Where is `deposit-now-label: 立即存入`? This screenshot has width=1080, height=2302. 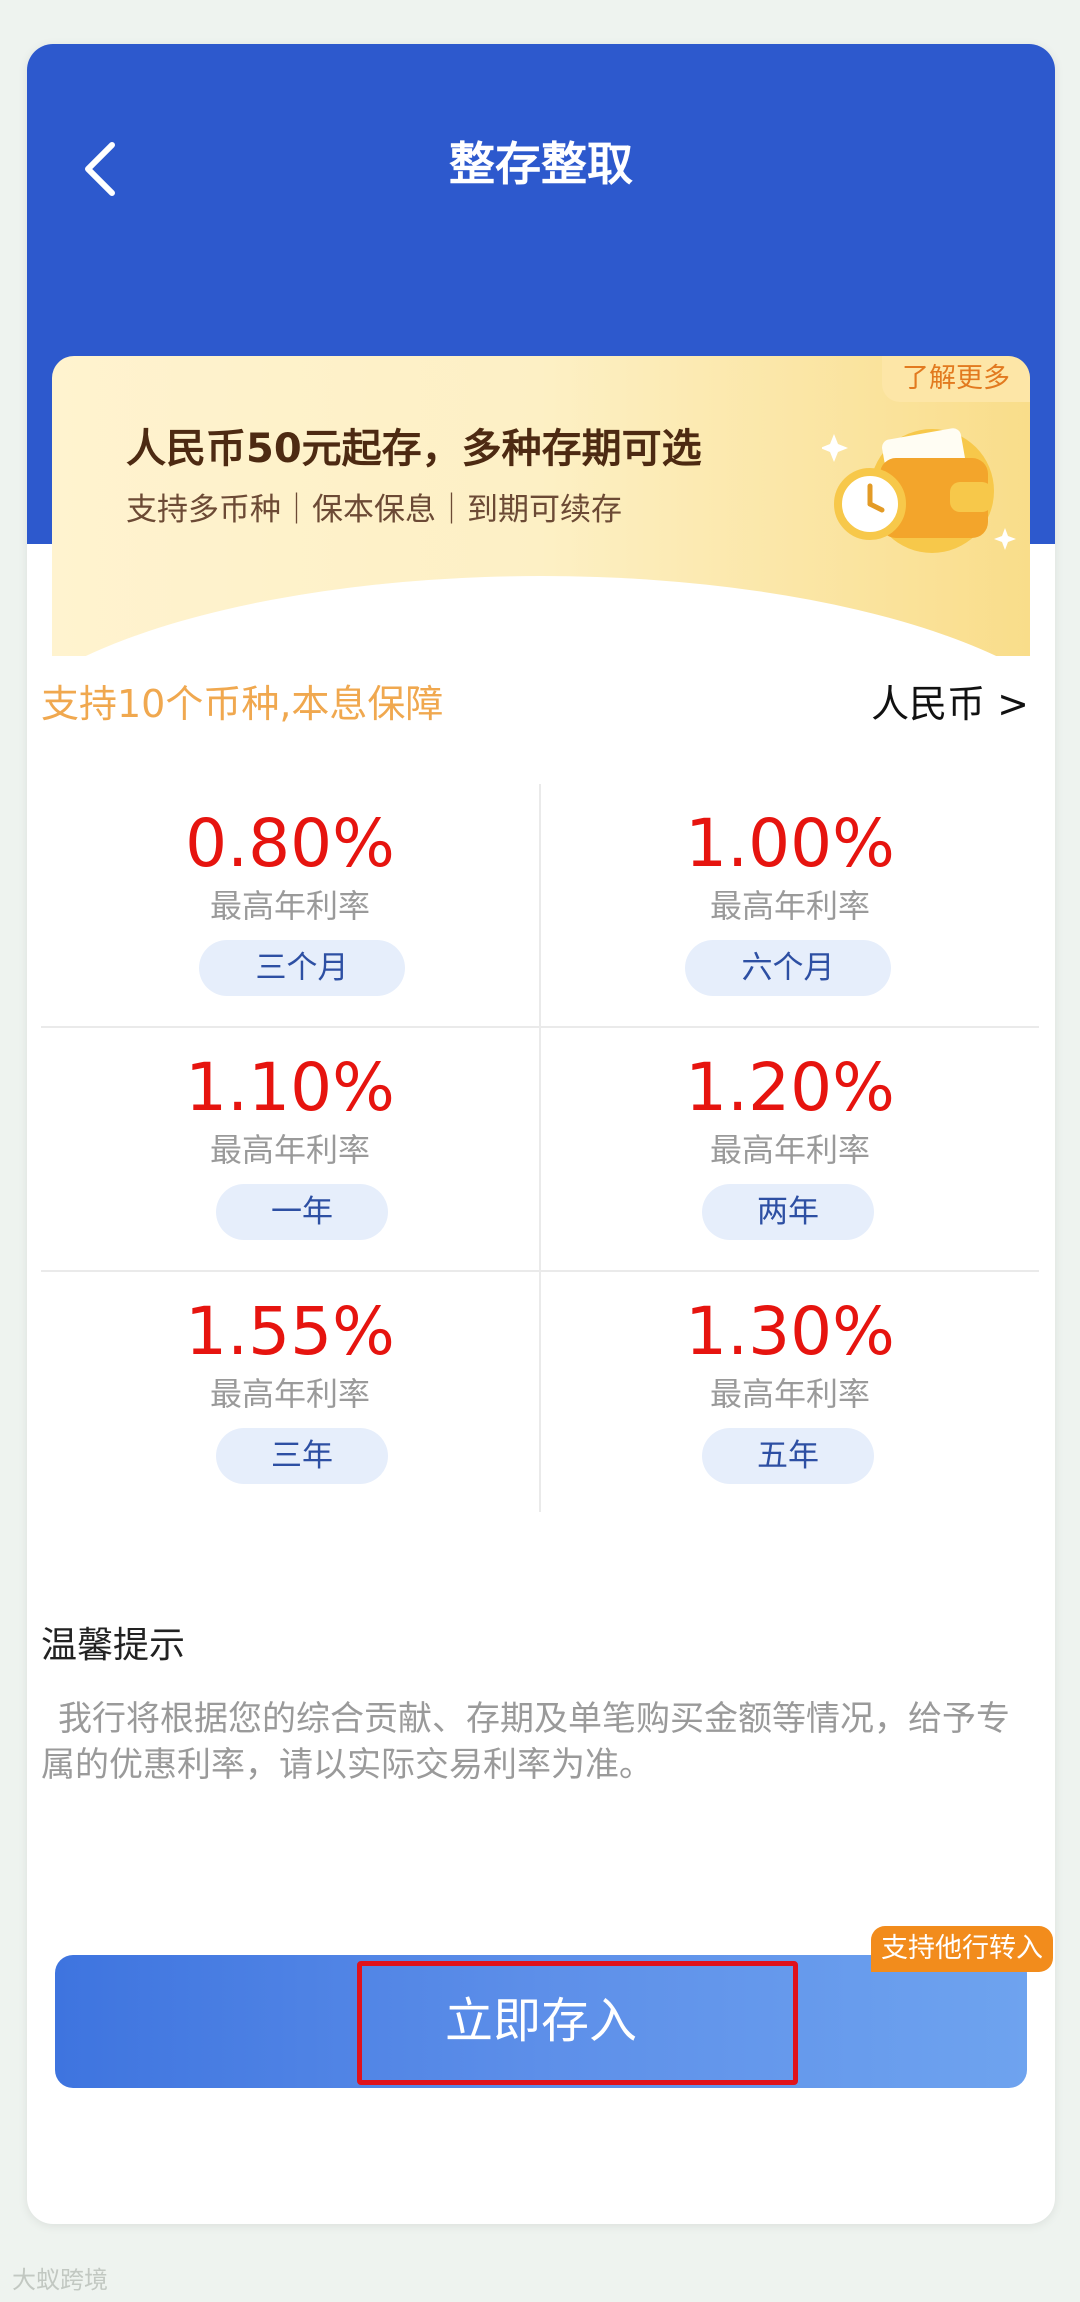 deposit-now-label: 立即存入 is located at coordinates (540, 2021).